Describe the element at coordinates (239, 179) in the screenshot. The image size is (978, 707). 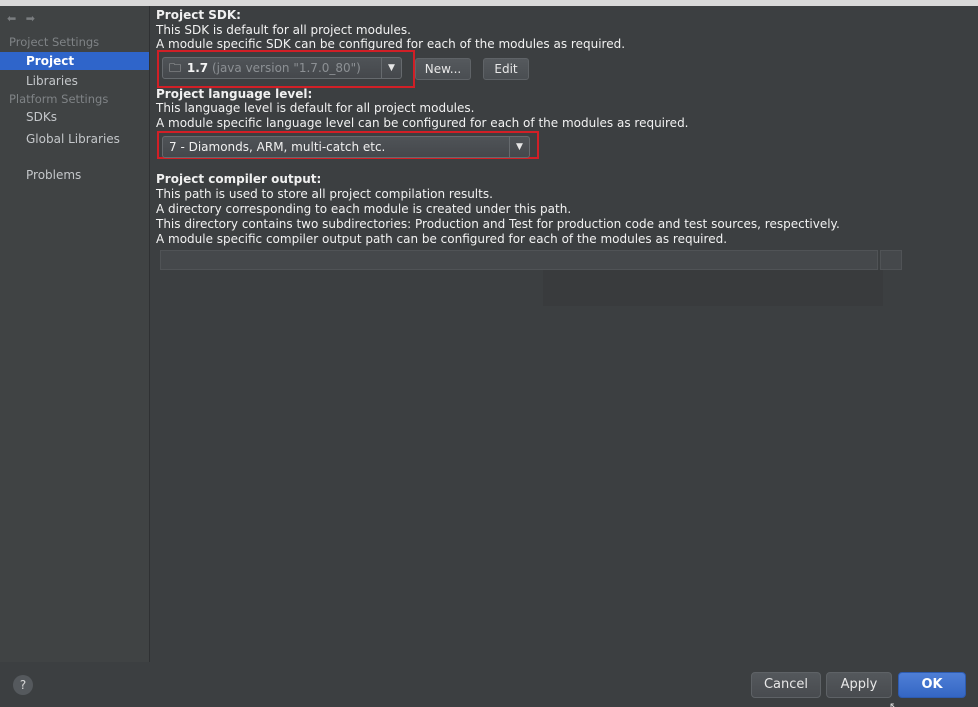
I see `compiler-output-title: Project compiler output:` at that location.